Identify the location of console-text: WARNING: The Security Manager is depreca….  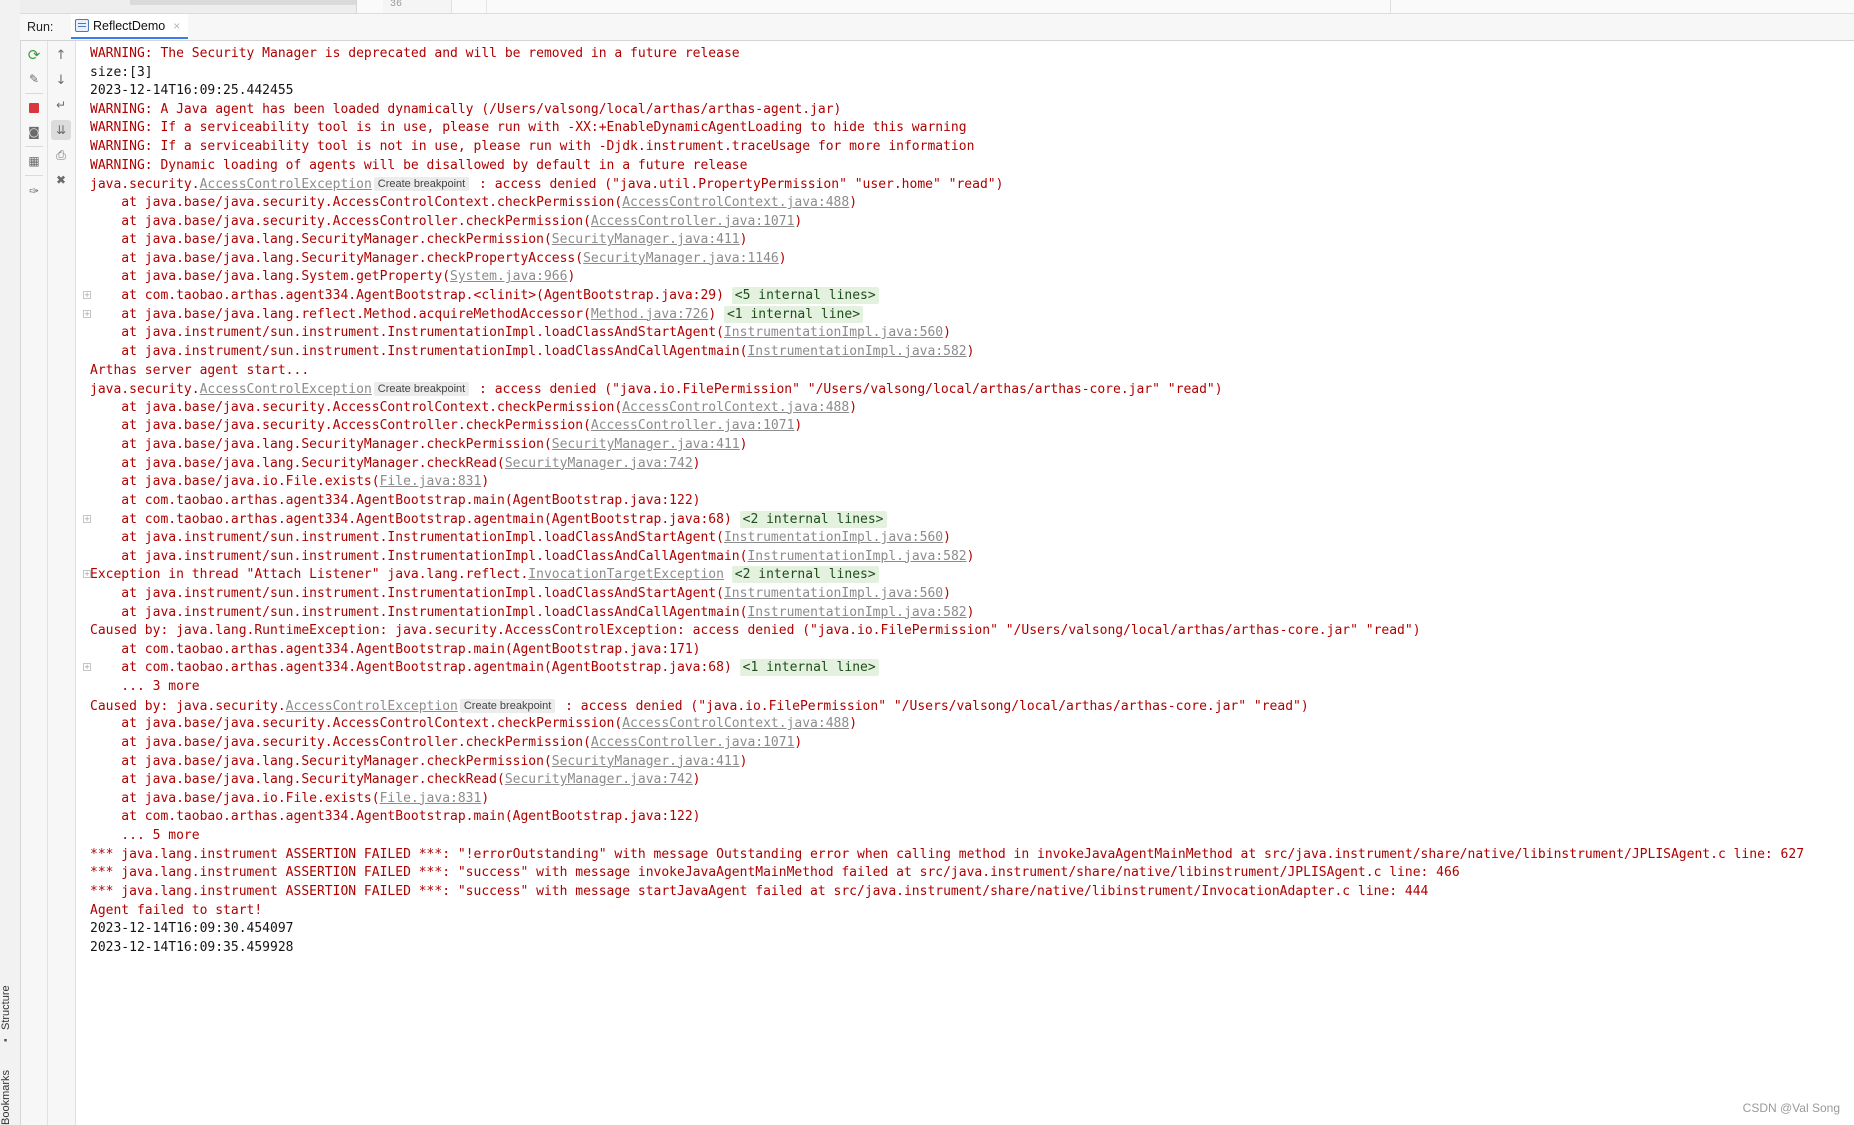
(415, 53).